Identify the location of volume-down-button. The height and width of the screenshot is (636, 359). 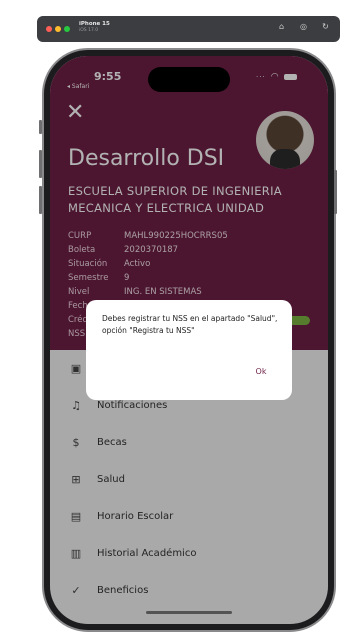
(40, 200).